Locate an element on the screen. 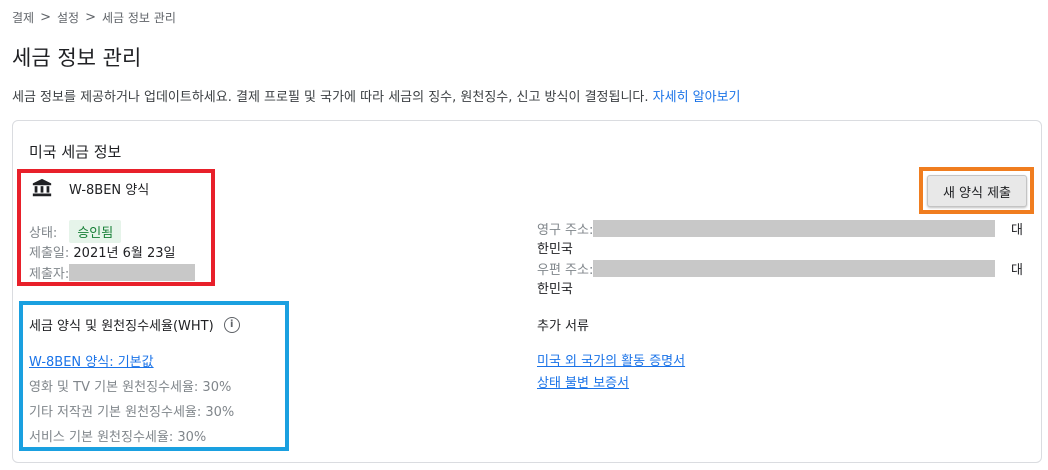 This screenshot has width=1048, height=470. mailing-address-country: 한민국 is located at coordinates (555, 289).